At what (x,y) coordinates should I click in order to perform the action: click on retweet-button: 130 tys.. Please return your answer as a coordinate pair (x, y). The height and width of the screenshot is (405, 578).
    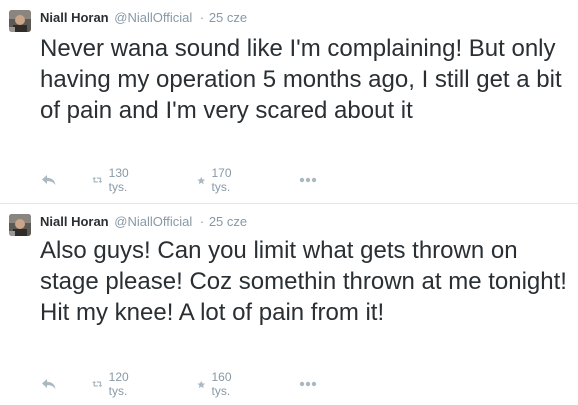
    Looking at the image, I should click on (113, 180).